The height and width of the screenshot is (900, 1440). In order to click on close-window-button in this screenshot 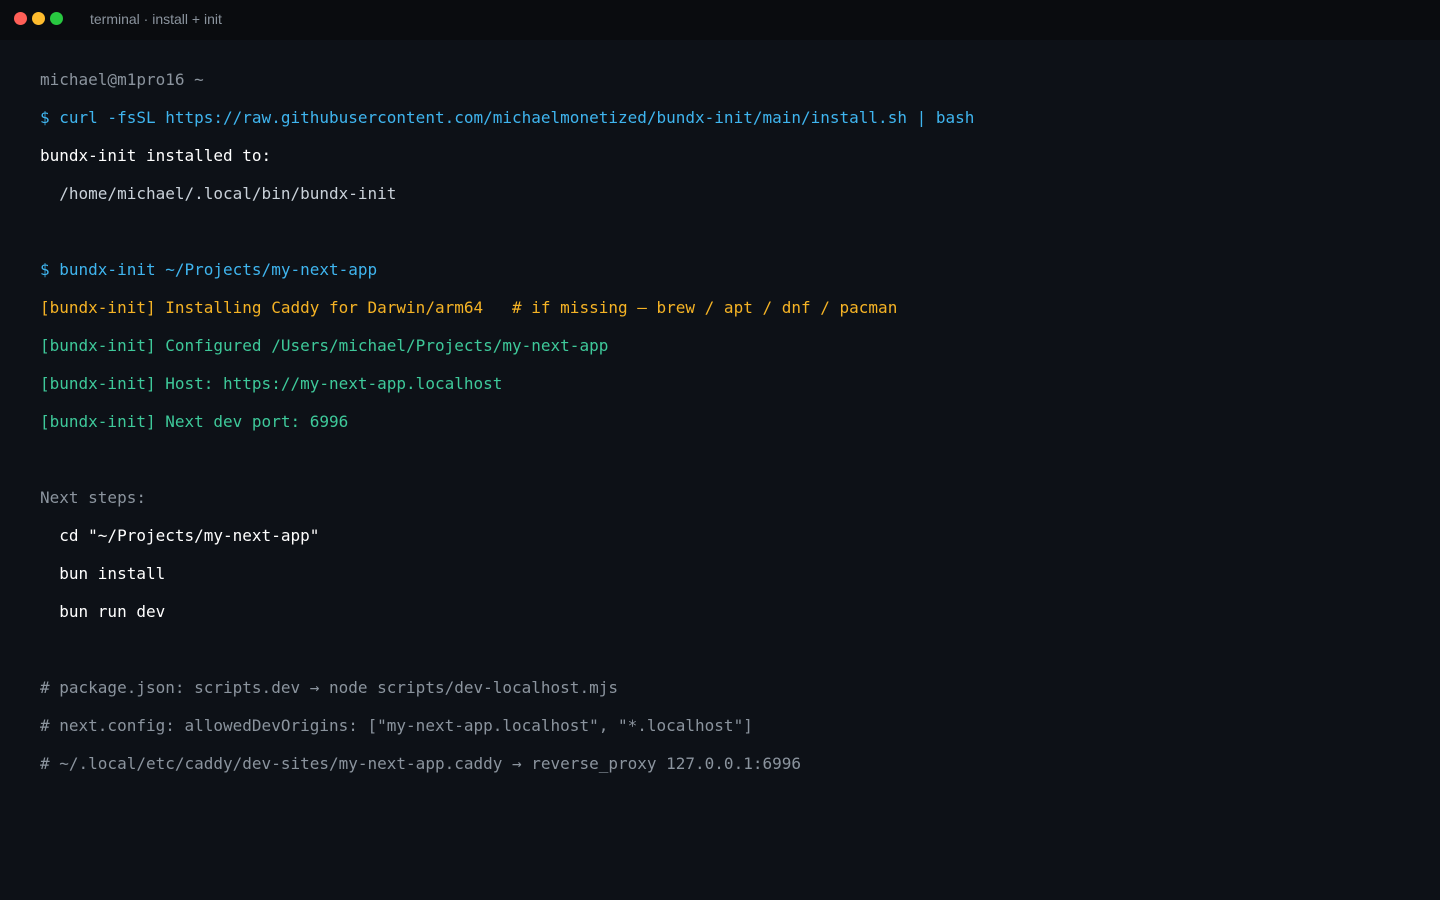, I will do `click(20, 18)`.